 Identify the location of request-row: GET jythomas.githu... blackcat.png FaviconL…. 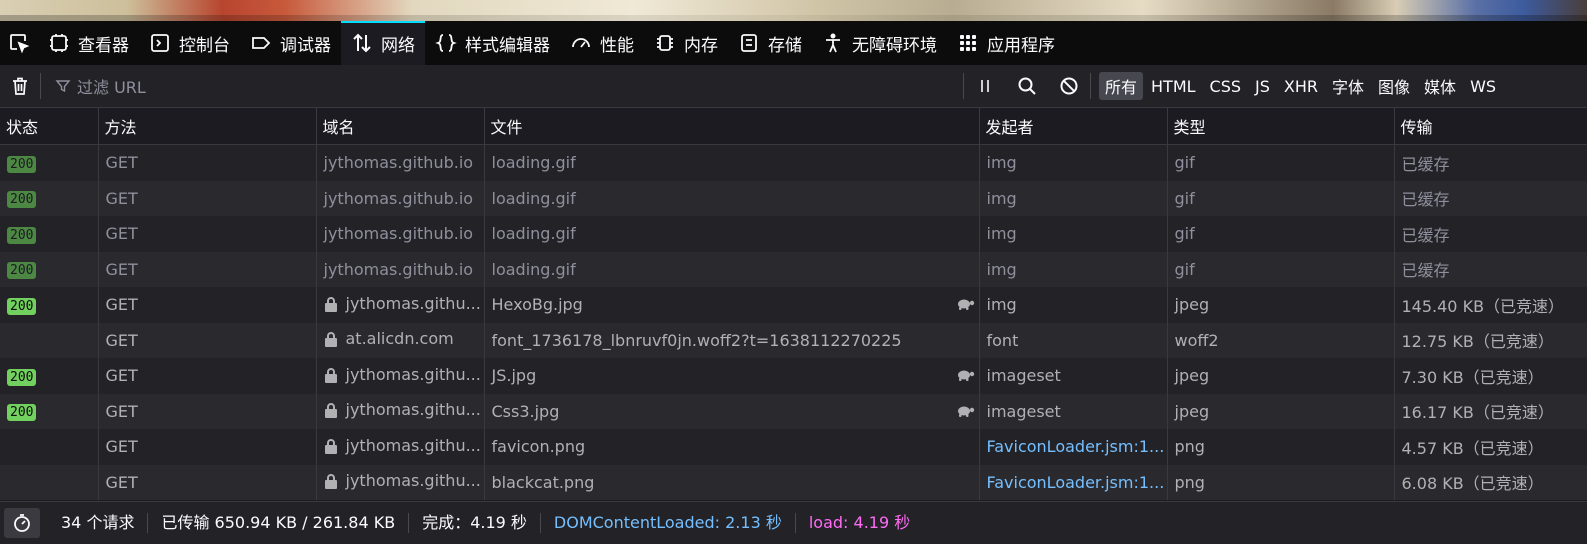
(793, 482).